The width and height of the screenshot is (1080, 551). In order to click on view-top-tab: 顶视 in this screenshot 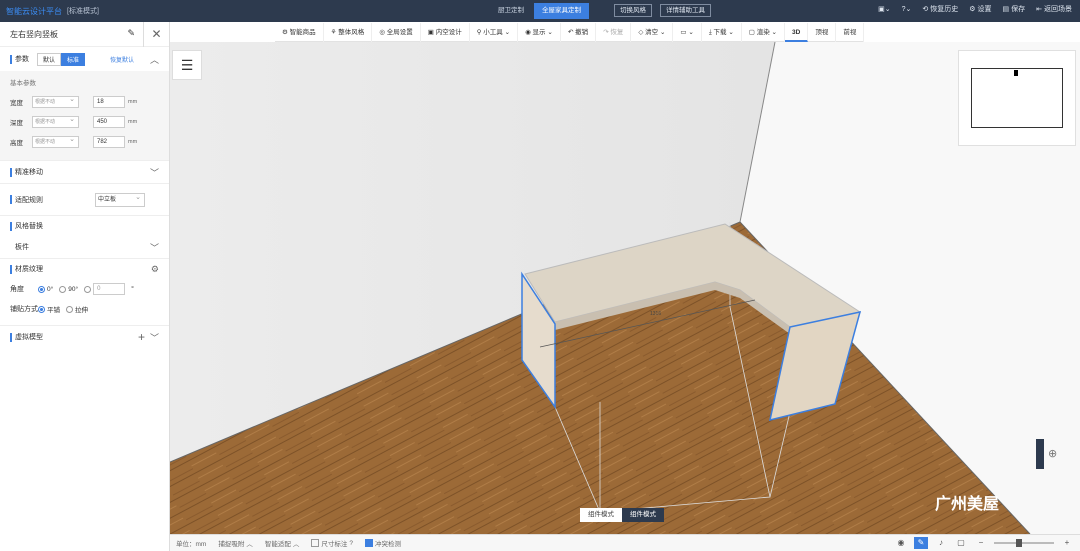, I will do `click(822, 32)`.